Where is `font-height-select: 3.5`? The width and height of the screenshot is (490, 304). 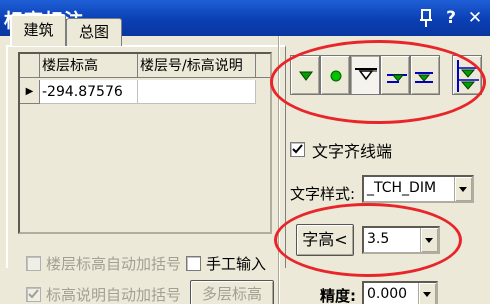
font-height-select: 3.5 is located at coordinates (401, 240).